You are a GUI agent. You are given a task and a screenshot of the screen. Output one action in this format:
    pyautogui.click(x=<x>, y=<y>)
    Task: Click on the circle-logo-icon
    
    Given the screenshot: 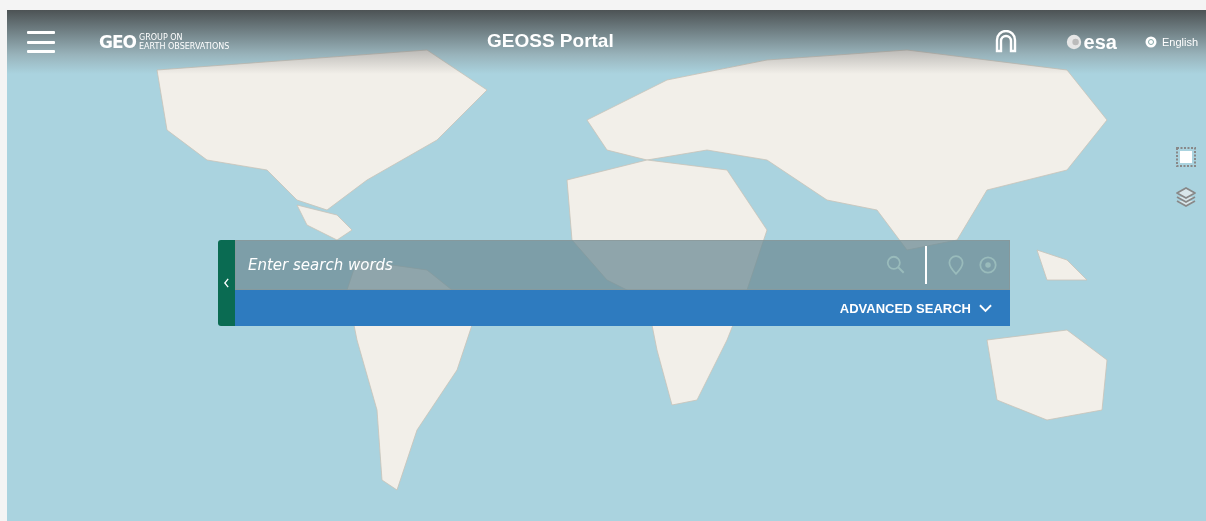 What is the action you would take?
    pyautogui.click(x=1073, y=42)
    